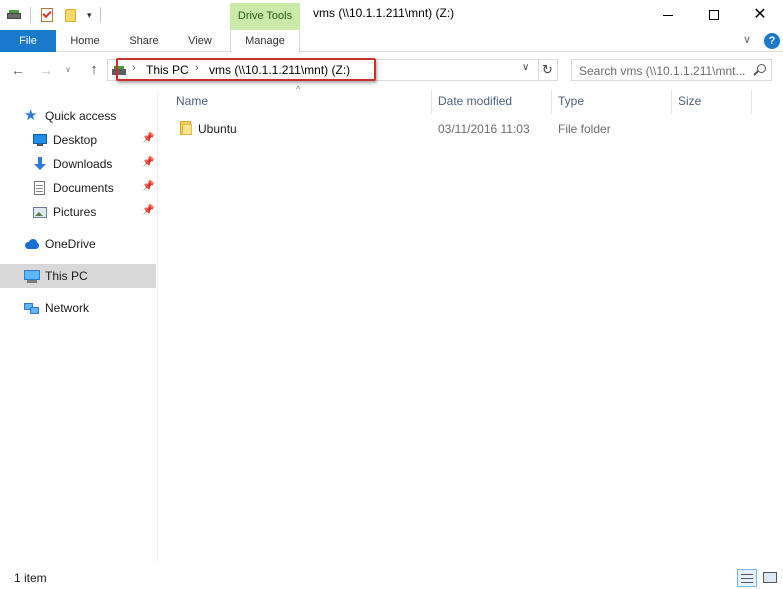 This screenshot has width=783, height=589. Describe the element at coordinates (612, 102) in the screenshot. I see `column-header-type: Type` at that location.